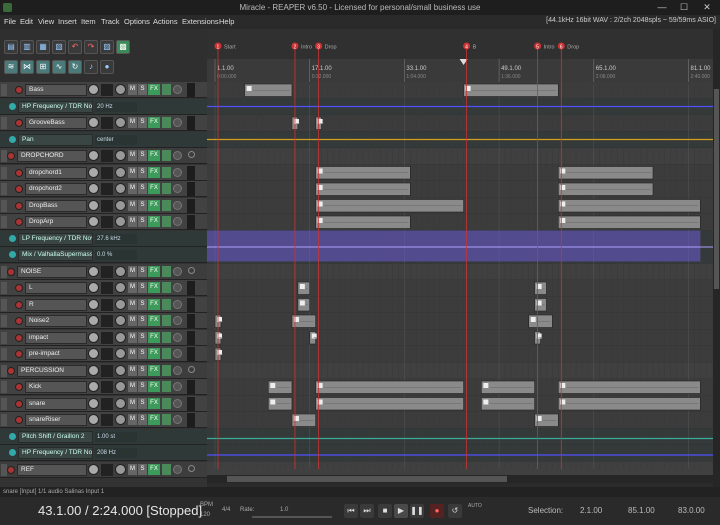  Describe the element at coordinates (110, 21) in the screenshot. I see `menu-track: Track` at that location.